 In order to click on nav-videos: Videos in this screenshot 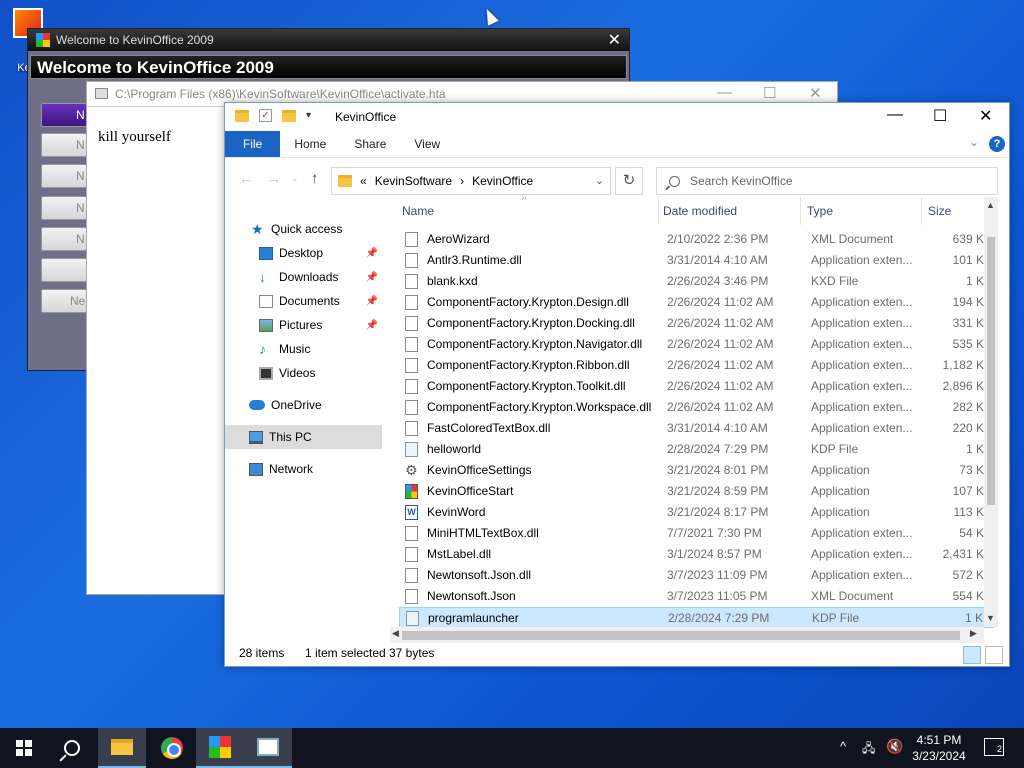, I will do `click(303, 373)`.